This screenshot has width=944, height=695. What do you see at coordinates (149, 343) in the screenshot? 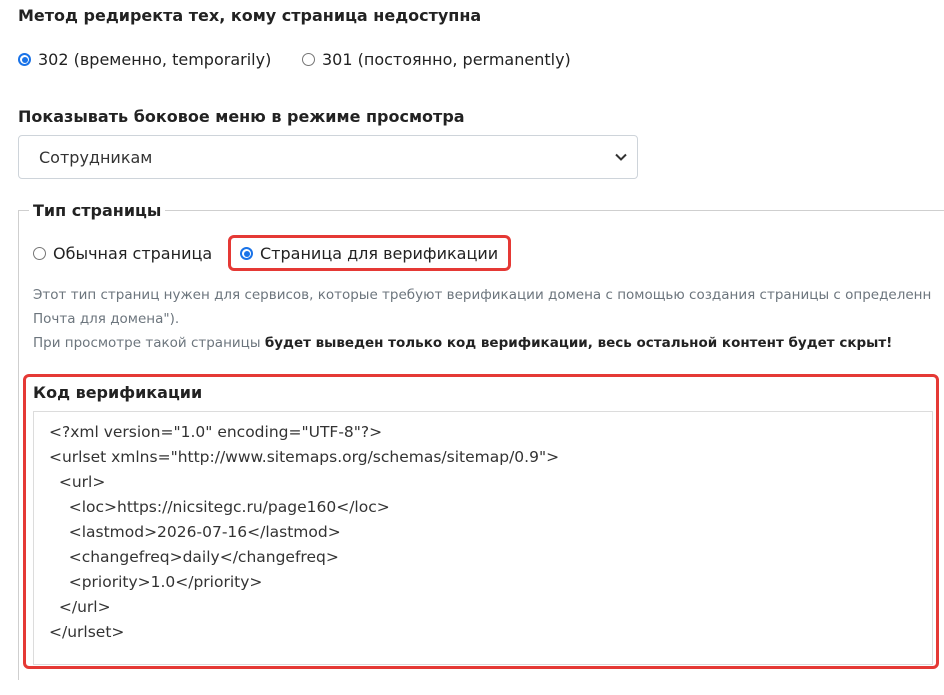
I see `help-text-prefix: При просмотре такой страницы` at bounding box center [149, 343].